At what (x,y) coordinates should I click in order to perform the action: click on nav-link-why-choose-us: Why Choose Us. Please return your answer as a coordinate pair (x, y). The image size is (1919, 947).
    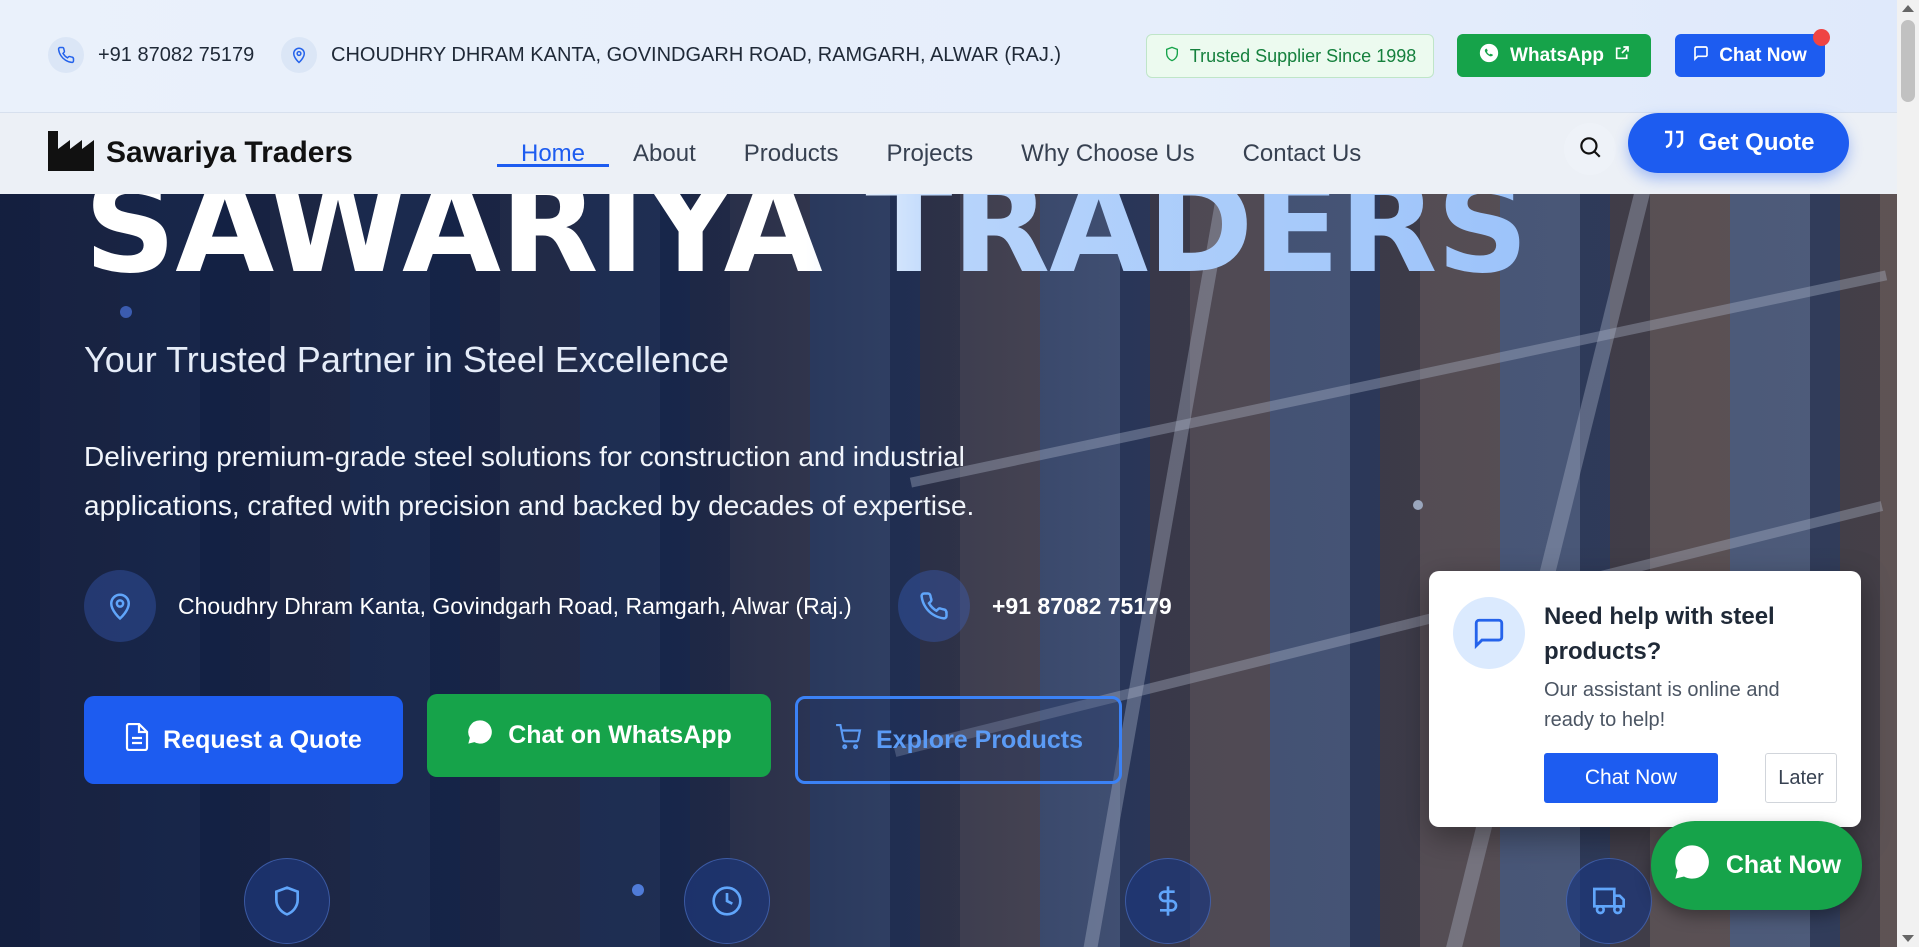
    Looking at the image, I should click on (1107, 154).